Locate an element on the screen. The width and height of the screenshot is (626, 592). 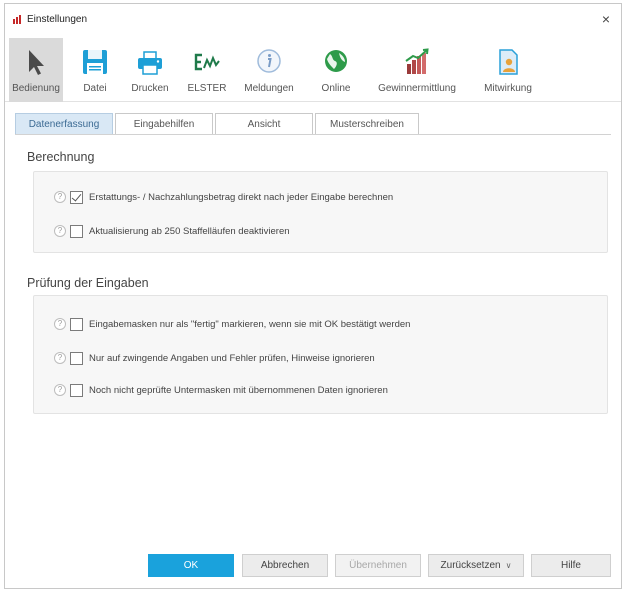
toolbar-mitwirkung-button: Mitwirkung is located at coordinates (508, 70).